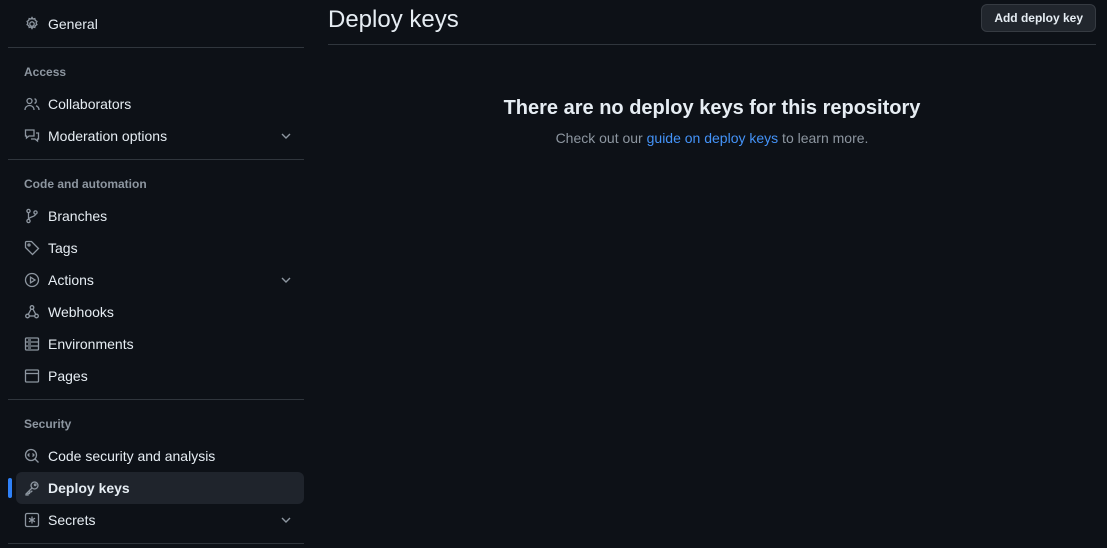  Describe the element at coordinates (48, 424) in the screenshot. I see `section-title-security: Security` at that location.